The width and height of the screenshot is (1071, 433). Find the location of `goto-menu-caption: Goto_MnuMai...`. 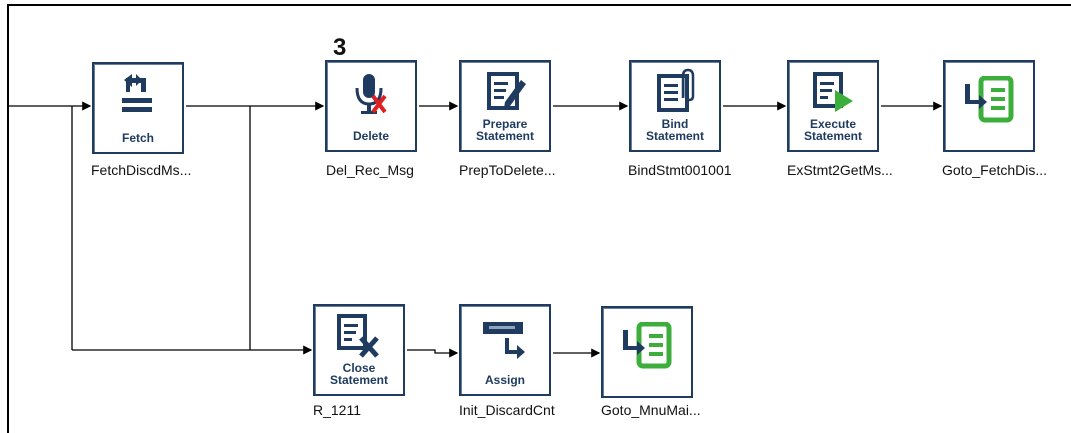

goto-menu-caption: Goto_MnuMai... is located at coordinates (651, 410).